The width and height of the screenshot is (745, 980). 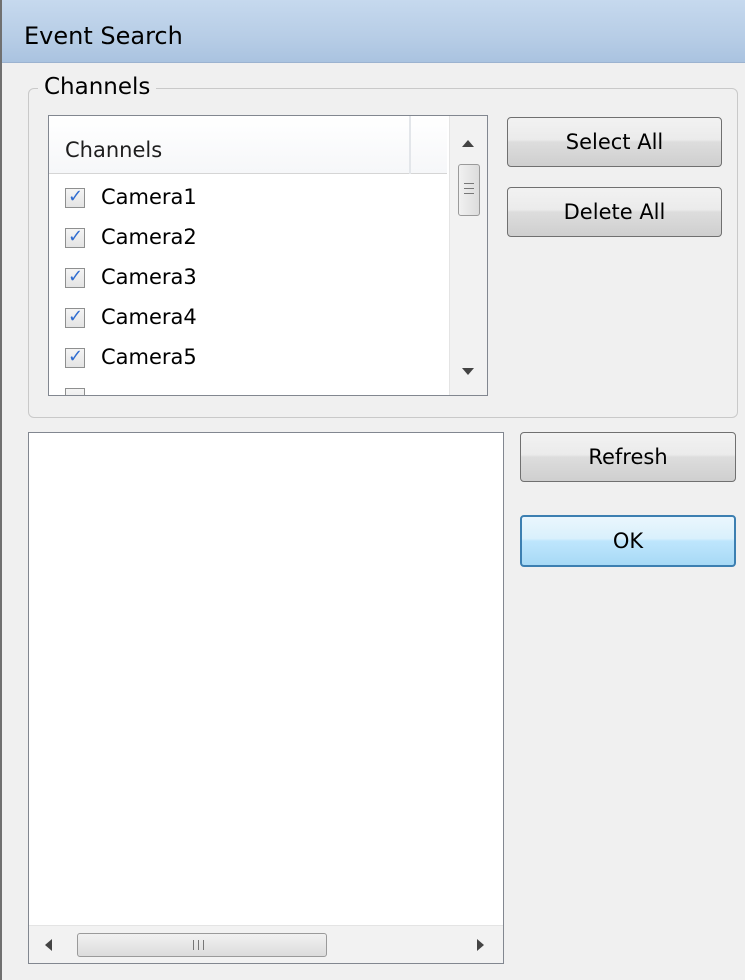 What do you see at coordinates (248, 318) in the screenshot?
I see `list-item-camera4: ✓ Camera4` at bounding box center [248, 318].